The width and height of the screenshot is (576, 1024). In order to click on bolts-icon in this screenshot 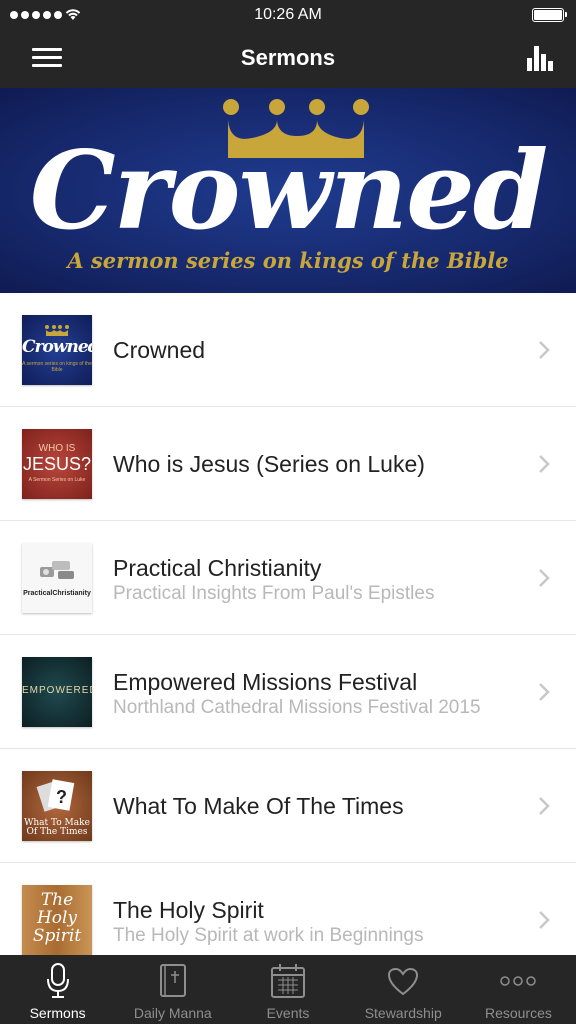, I will do `click(57, 570)`.